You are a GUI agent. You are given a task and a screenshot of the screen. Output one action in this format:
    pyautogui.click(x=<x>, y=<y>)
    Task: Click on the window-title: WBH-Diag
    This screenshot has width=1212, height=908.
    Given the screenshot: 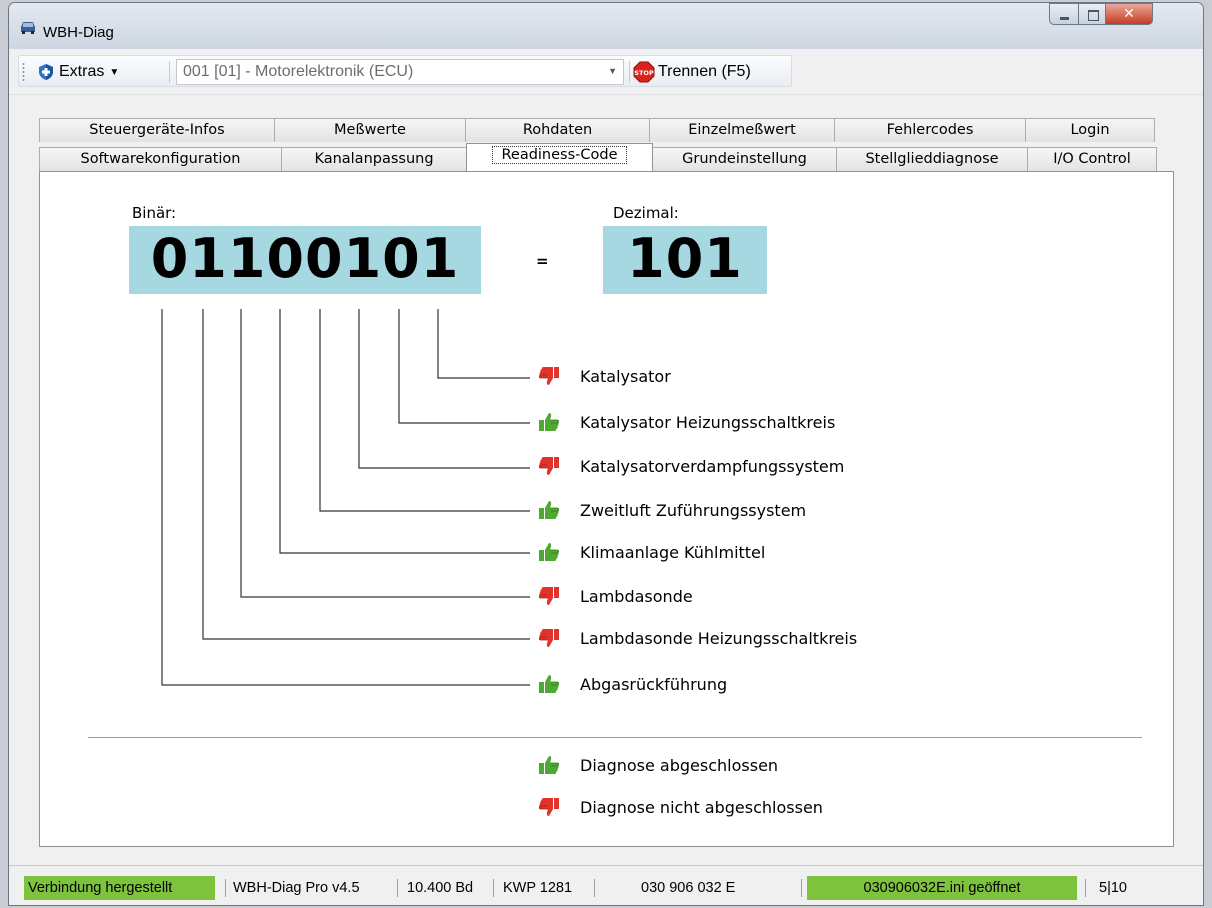 What is the action you would take?
    pyautogui.click(x=78, y=32)
    